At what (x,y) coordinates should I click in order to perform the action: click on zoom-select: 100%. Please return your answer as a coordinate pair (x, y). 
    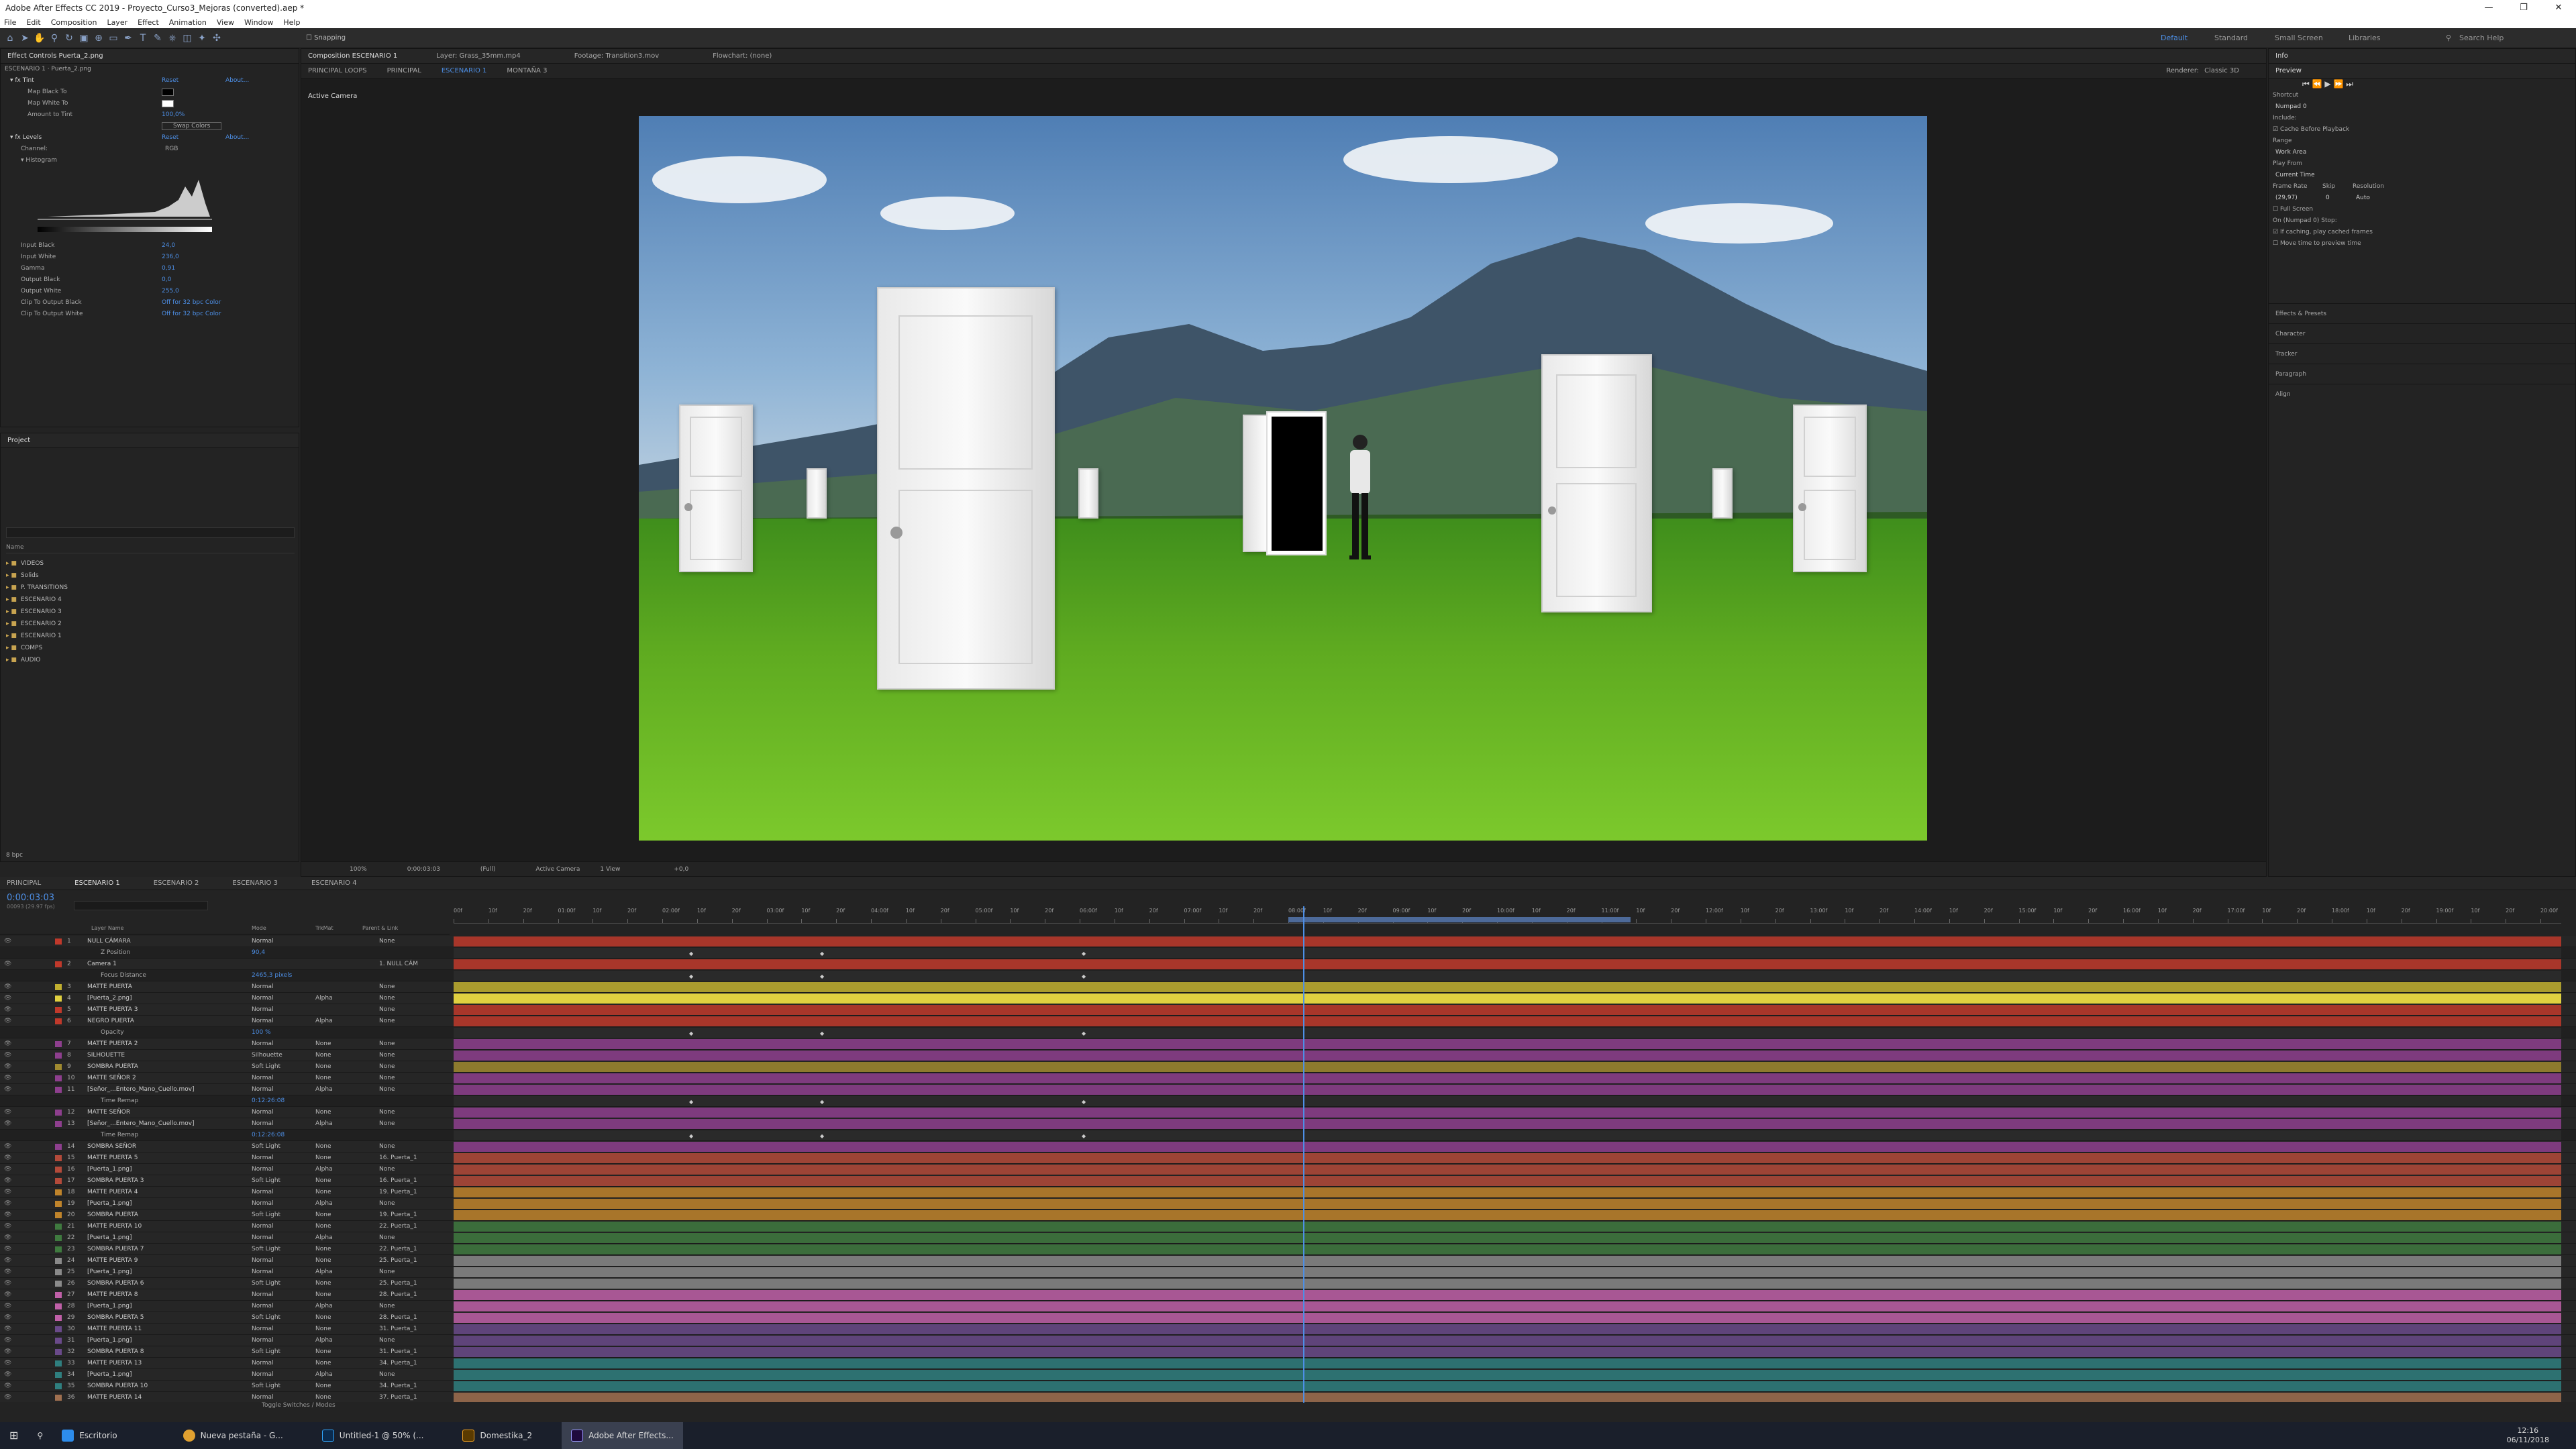
    Looking at the image, I should click on (358, 869).